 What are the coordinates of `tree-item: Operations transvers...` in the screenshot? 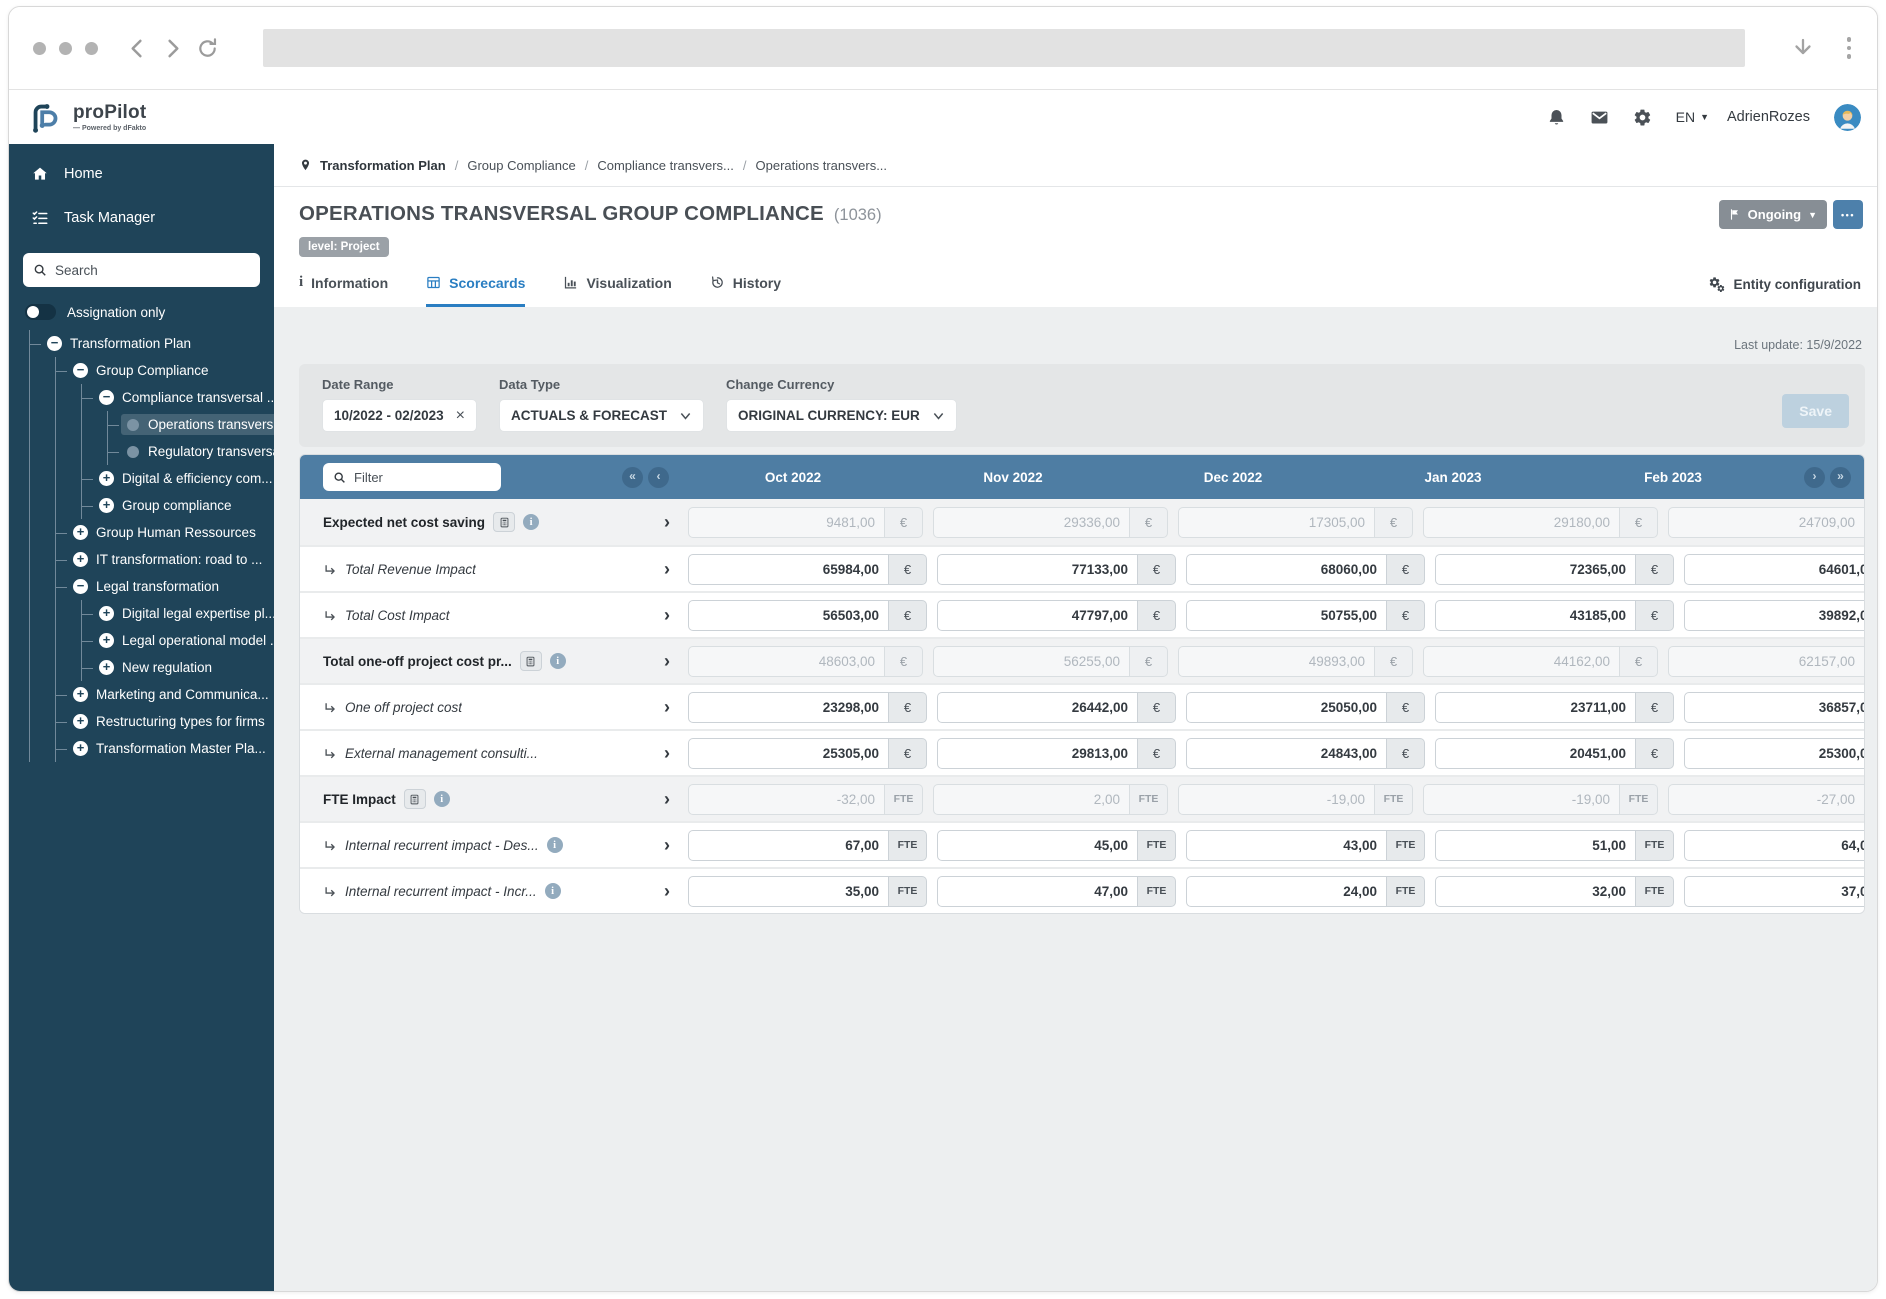 It's located at (141, 424).